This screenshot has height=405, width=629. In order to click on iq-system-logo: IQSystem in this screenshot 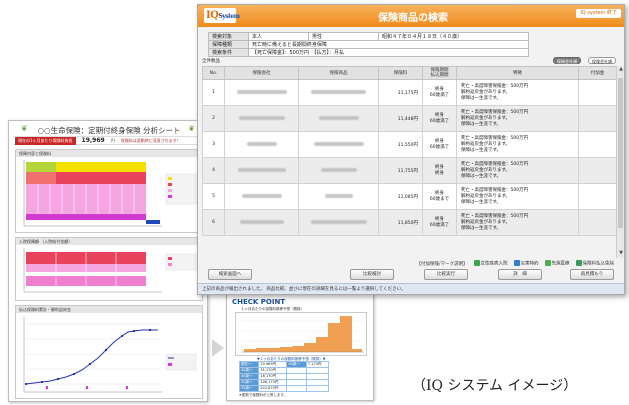, I will do `click(222, 15)`.